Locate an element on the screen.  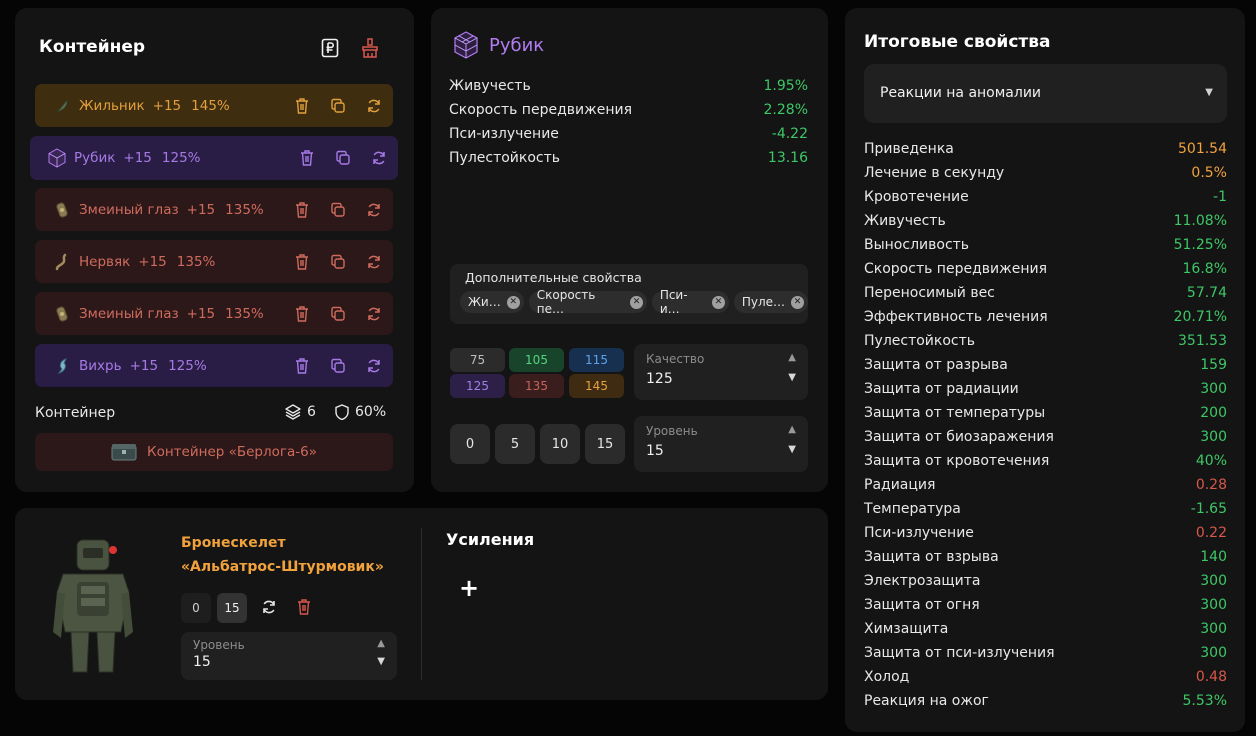
reset-icon is located at coordinates (270, 608).